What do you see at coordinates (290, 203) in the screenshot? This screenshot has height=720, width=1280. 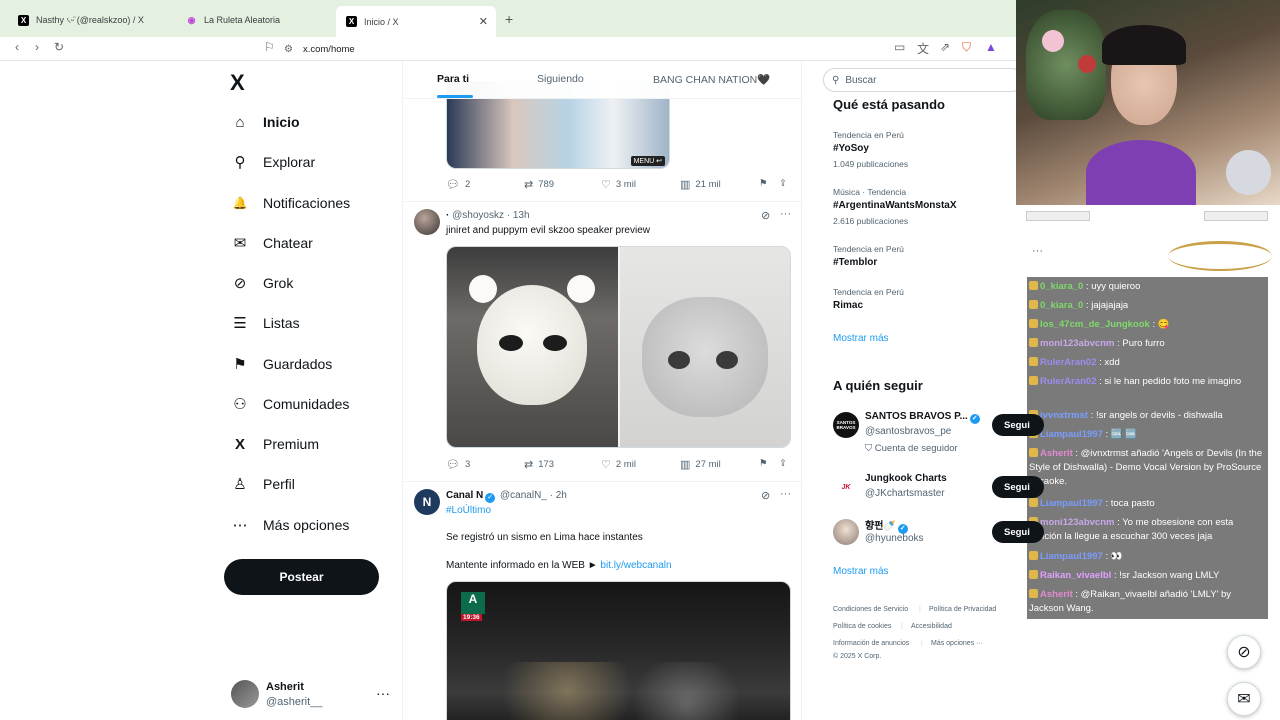 I see `nav-notificaciones: 🔔 Notificaciones` at bounding box center [290, 203].